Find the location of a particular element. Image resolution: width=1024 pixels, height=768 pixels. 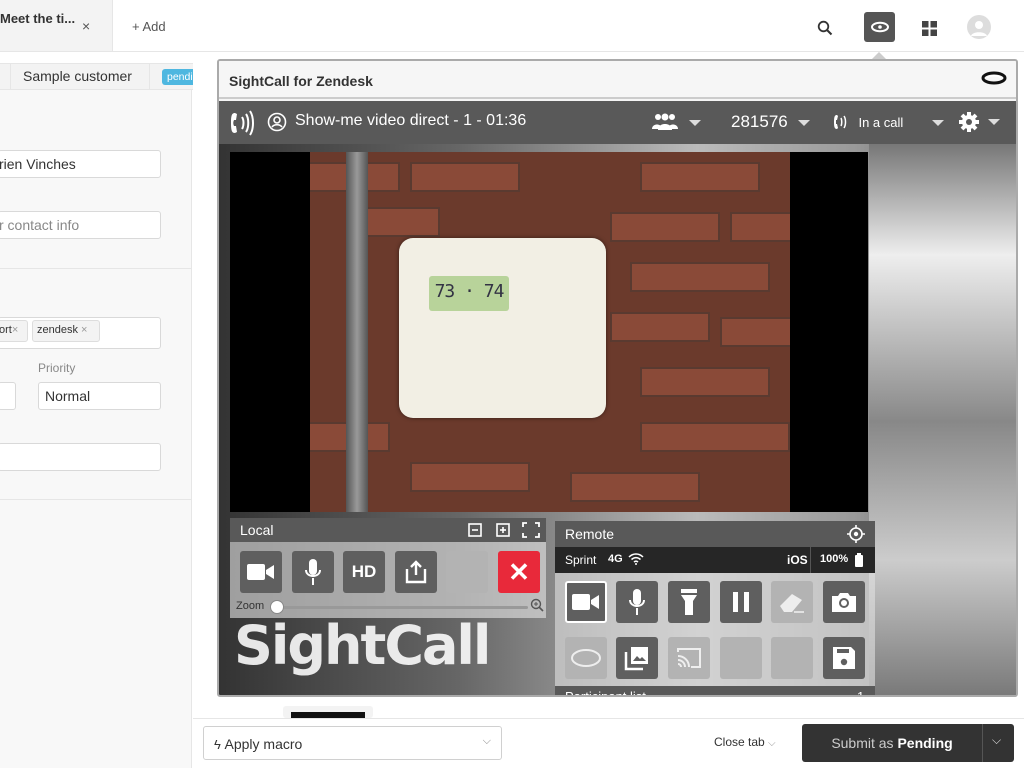

device-os: iOS is located at coordinates (797, 560).